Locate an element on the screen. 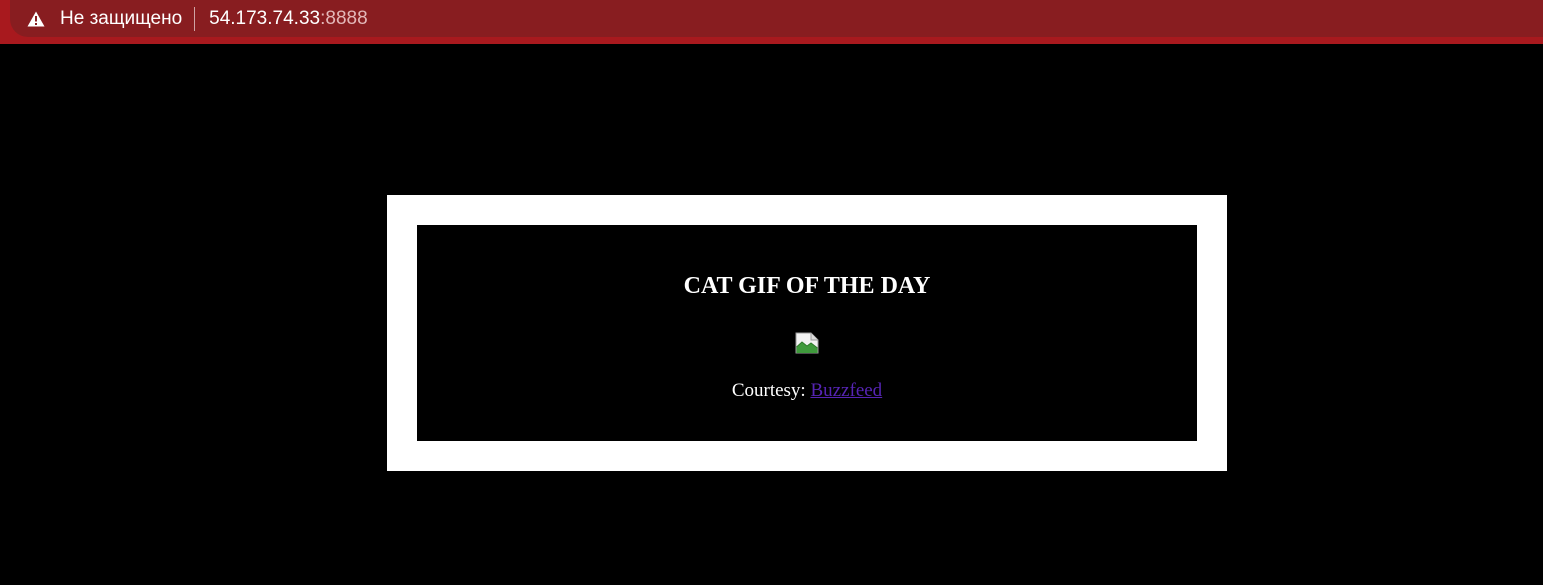 The height and width of the screenshot is (585, 1543). courtesy-line: Courtesy: Buzzfeed is located at coordinates (807, 391).